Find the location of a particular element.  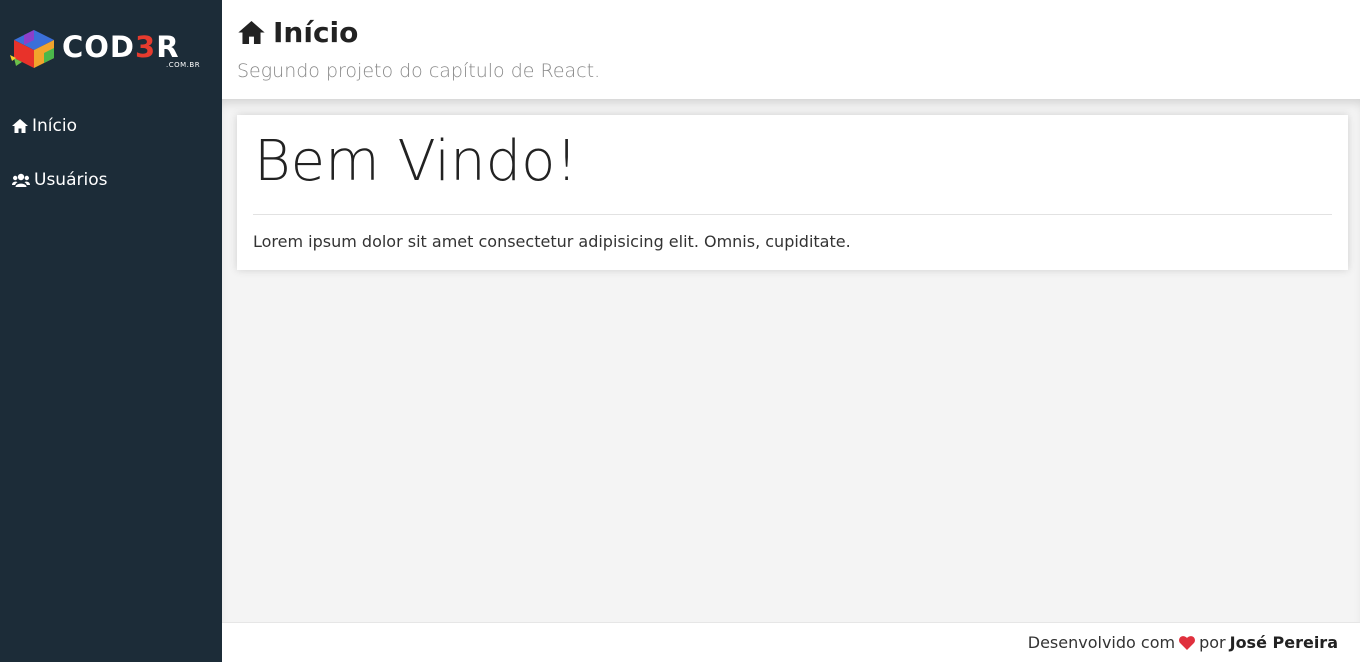

divider is located at coordinates (792, 214).